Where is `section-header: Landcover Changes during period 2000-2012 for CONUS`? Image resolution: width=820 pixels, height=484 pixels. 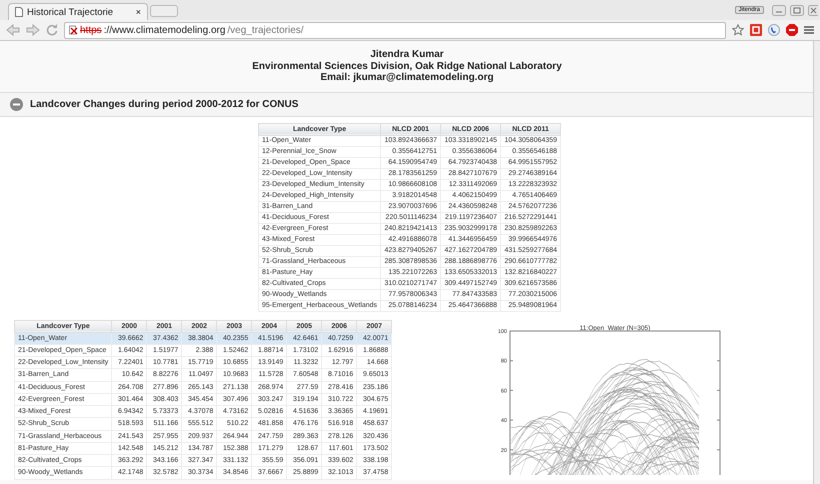 section-header: Landcover Changes during period 2000-2012 for CONUS is located at coordinates (407, 104).